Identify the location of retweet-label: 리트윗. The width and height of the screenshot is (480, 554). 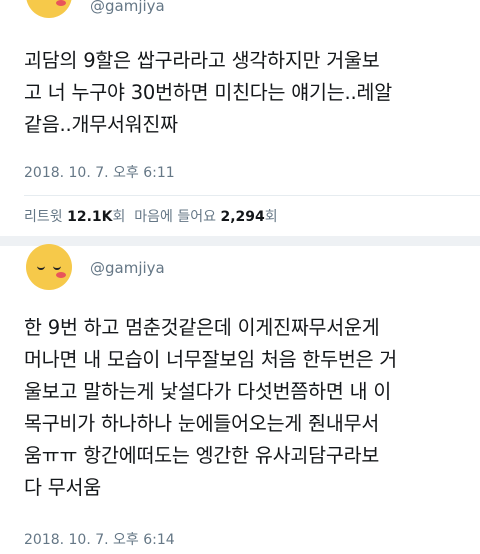
(43, 217).